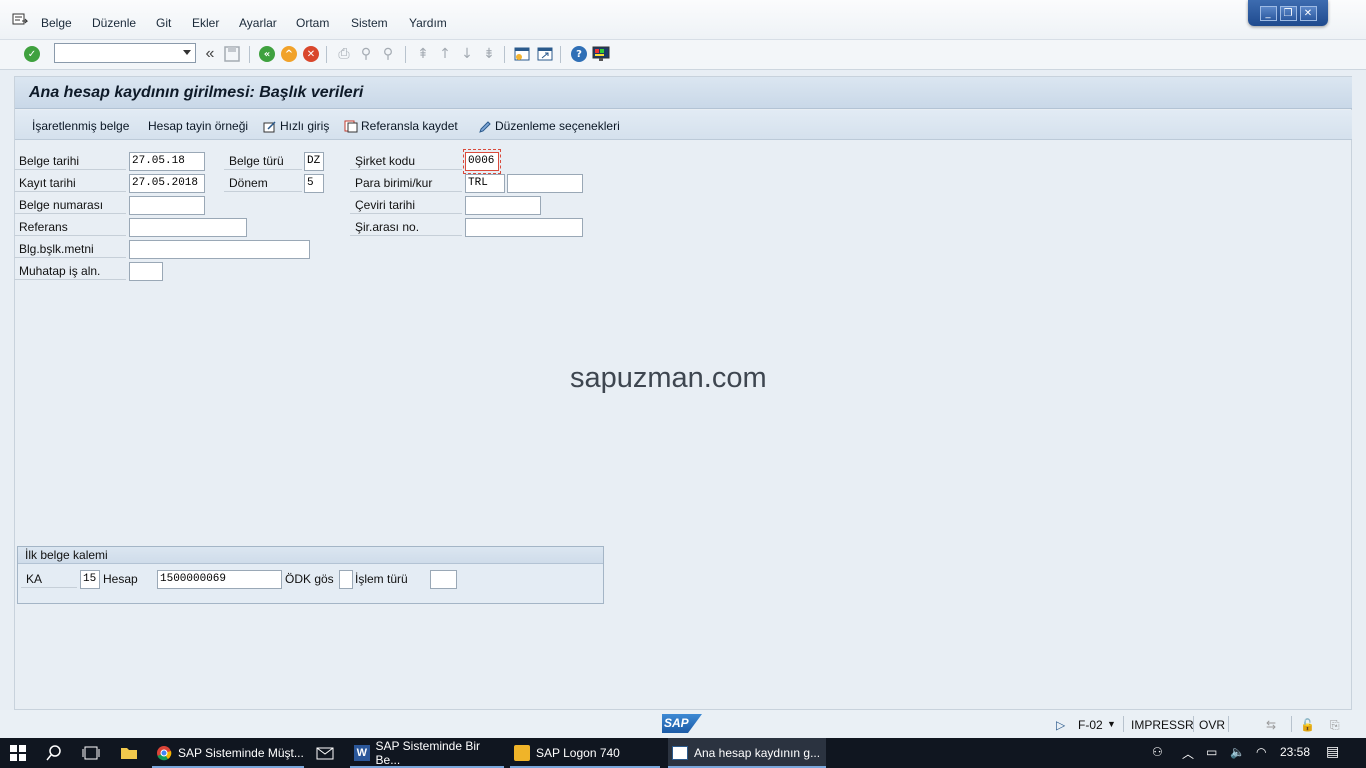 This screenshot has width=1366, height=768. What do you see at coordinates (1211, 752) in the screenshot?
I see `battery-icon: ▭` at bounding box center [1211, 752].